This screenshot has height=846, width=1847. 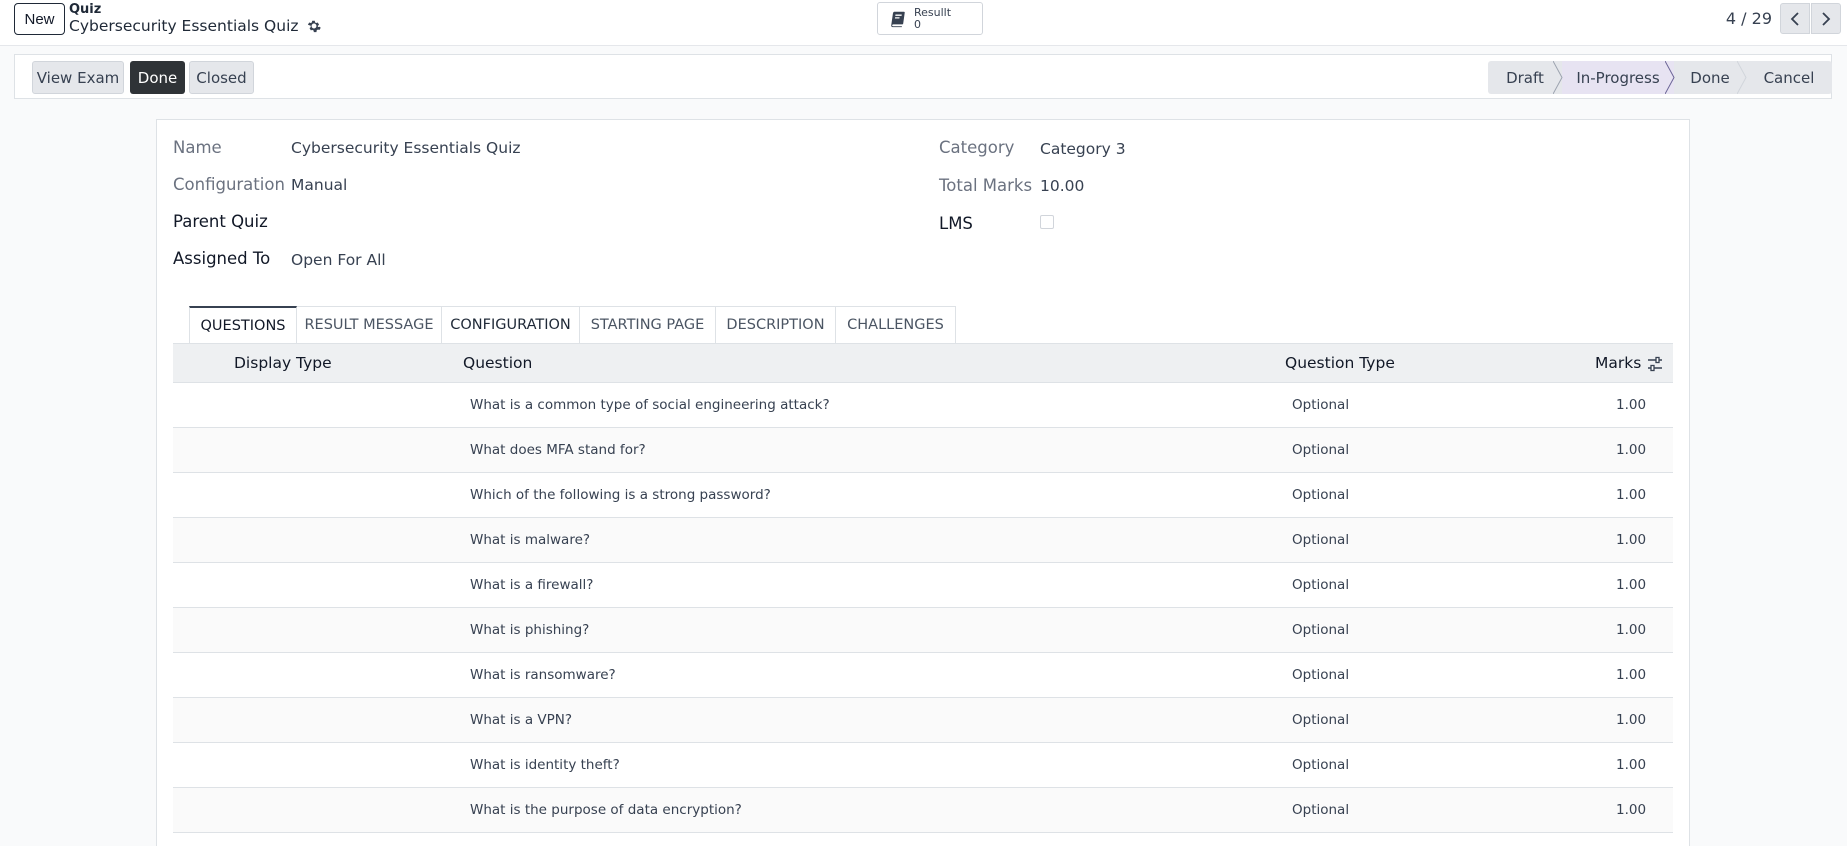 What do you see at coordinates (184, 26) in the screenshot?
I see `record-title: Cybersecurity Essentials Quiz` at bounding box center [184, 26].